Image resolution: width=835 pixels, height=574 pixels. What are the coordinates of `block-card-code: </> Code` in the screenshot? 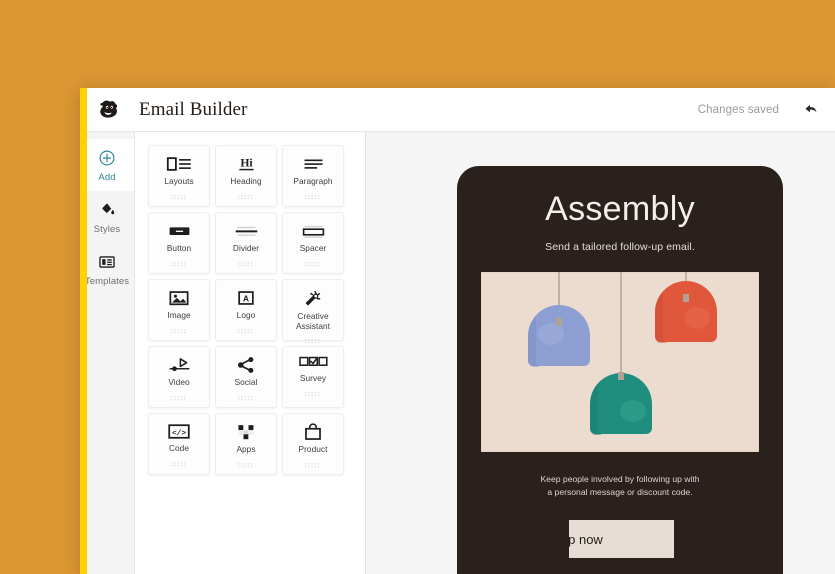 It's located at (179, 444).